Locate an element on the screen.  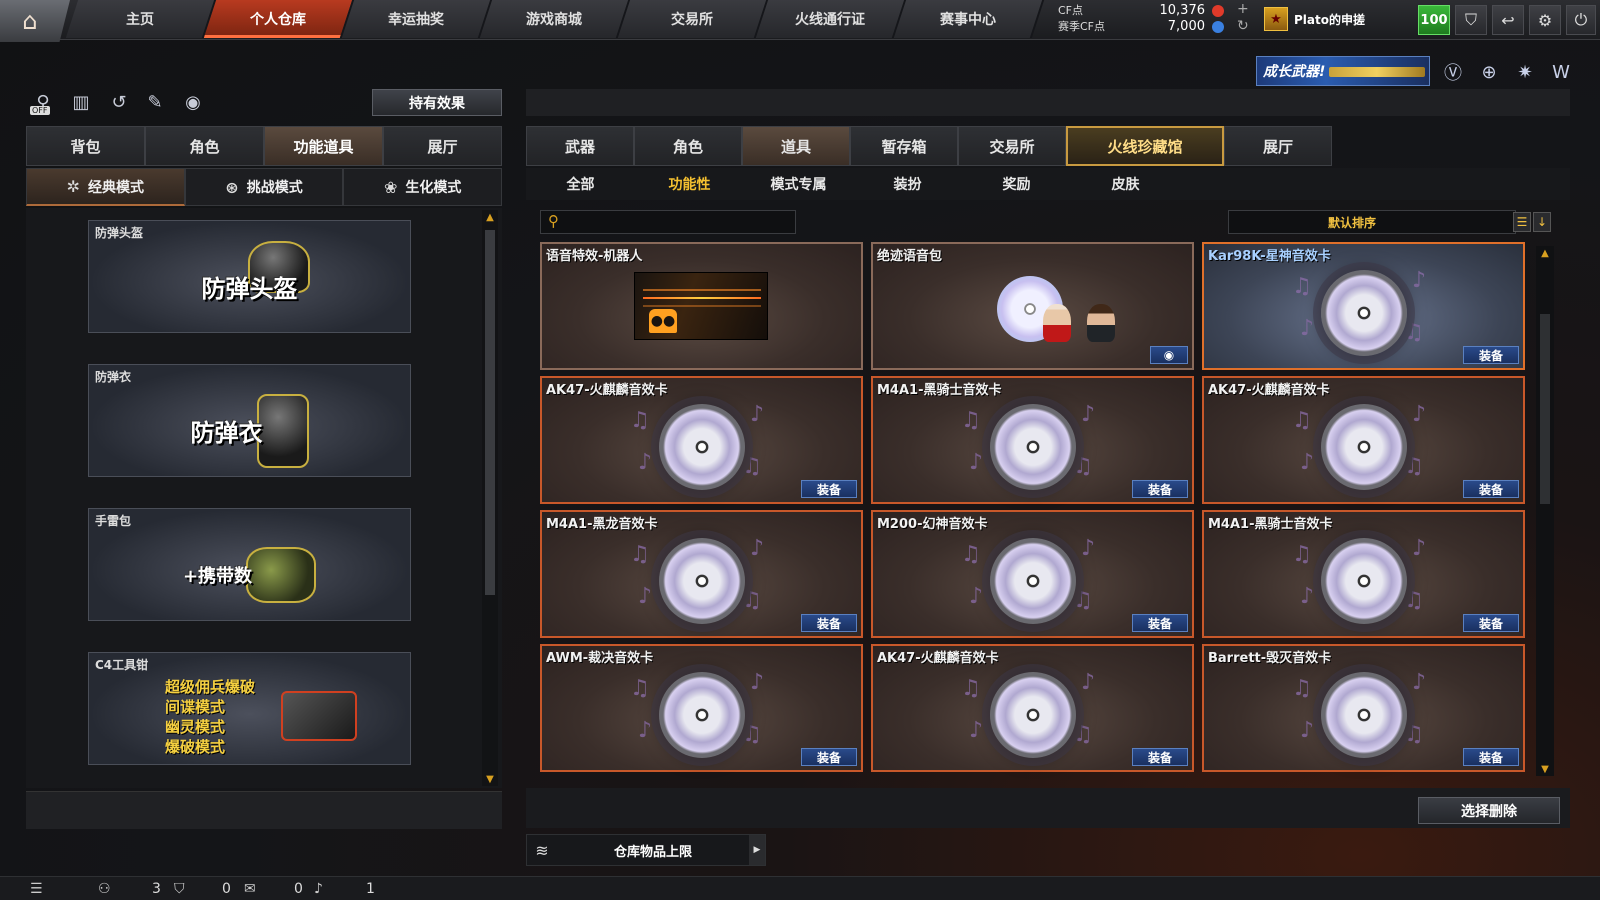
left-tab-2: 功能道具 is located at coordinates (323, 146).